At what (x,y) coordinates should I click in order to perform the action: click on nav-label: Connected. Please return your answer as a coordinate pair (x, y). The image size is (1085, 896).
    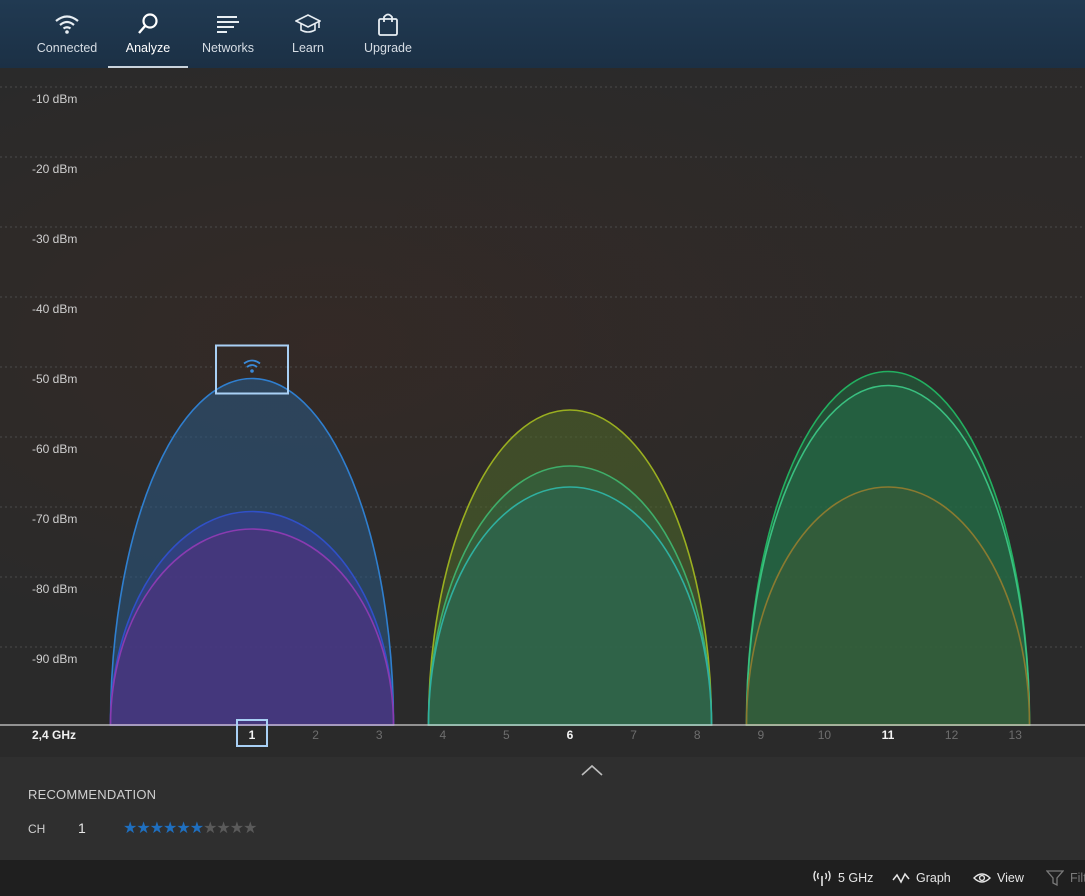
    Looking at the image, I should click on (67, 48).